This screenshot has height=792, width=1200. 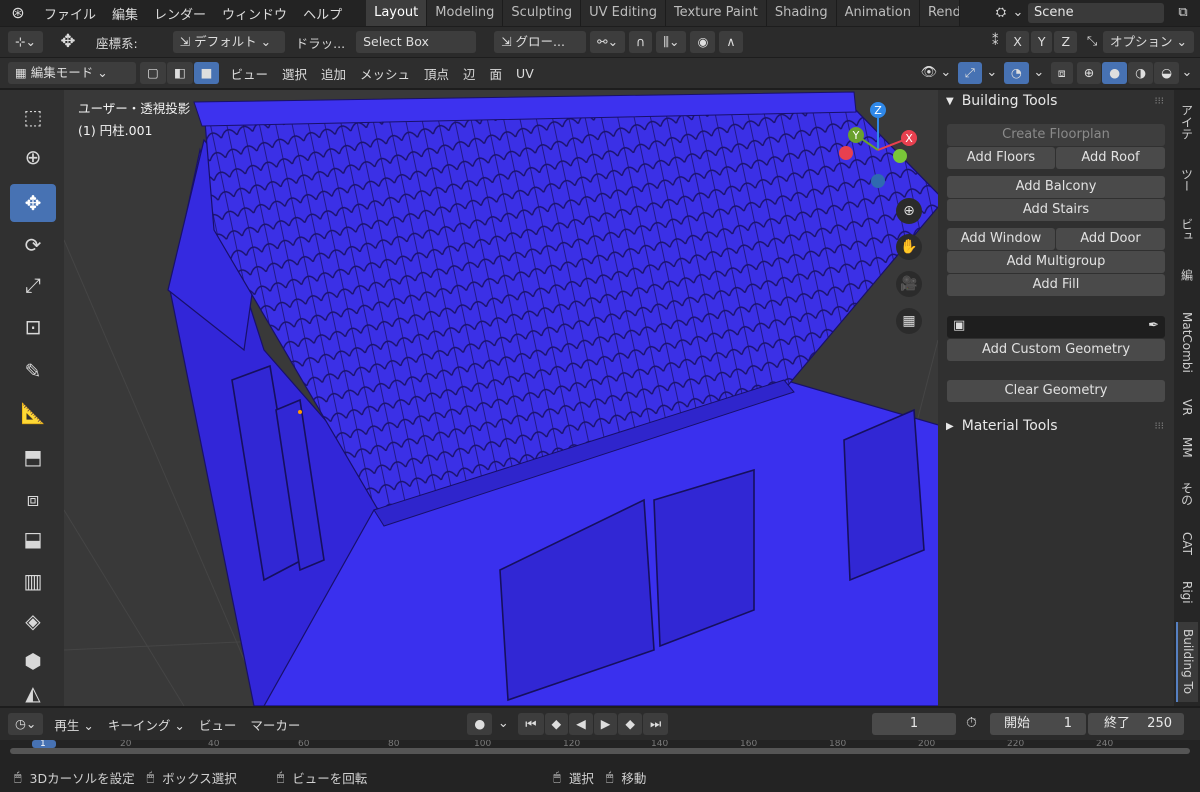 What do you see at coordinates (801, 13) in the screenshot?
I see `tab-shading: Shading` at bounding box center [801, 13].